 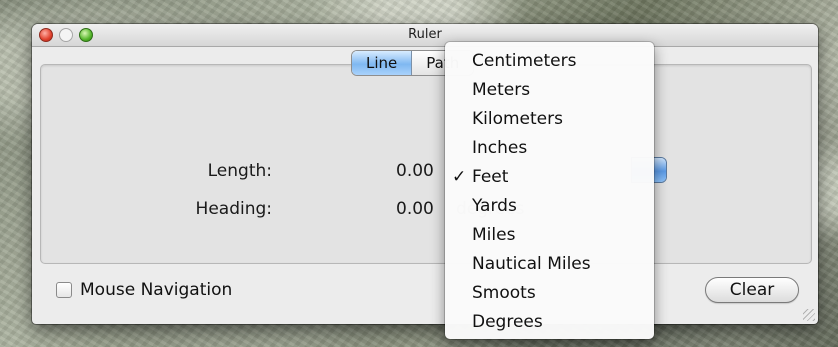 What do you see at coordinates (531, 264) in the screenshot?
I see `menu-item-label: Nautical Miles` at bounding box center [531, 264].